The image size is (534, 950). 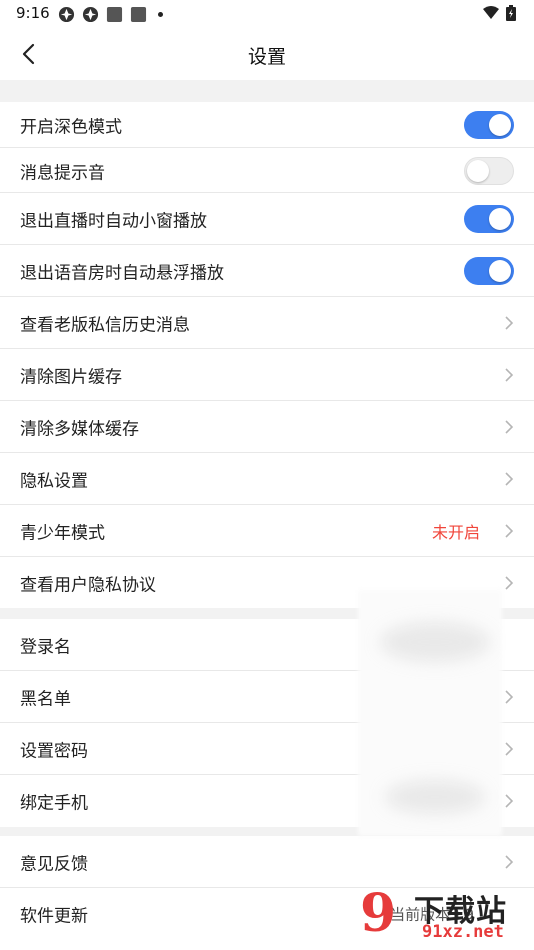 I want to click on section-gap, so click(x=267, y=91).